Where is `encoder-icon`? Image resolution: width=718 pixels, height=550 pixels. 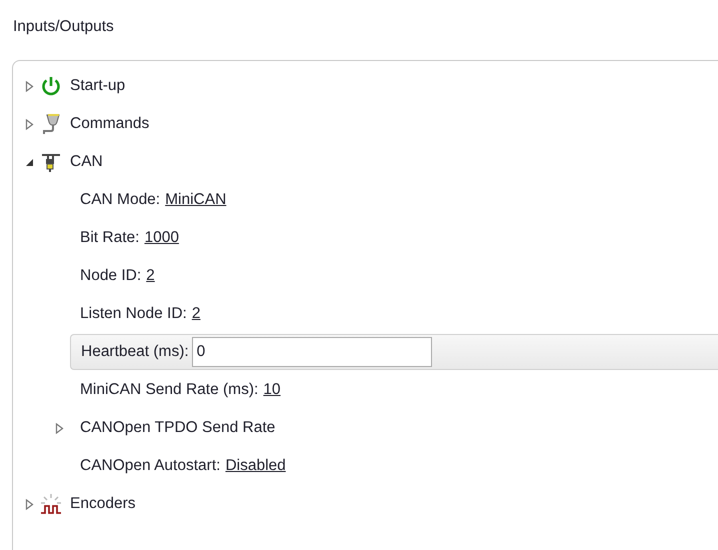
encoder-icon is located at coordinates (51, 504).